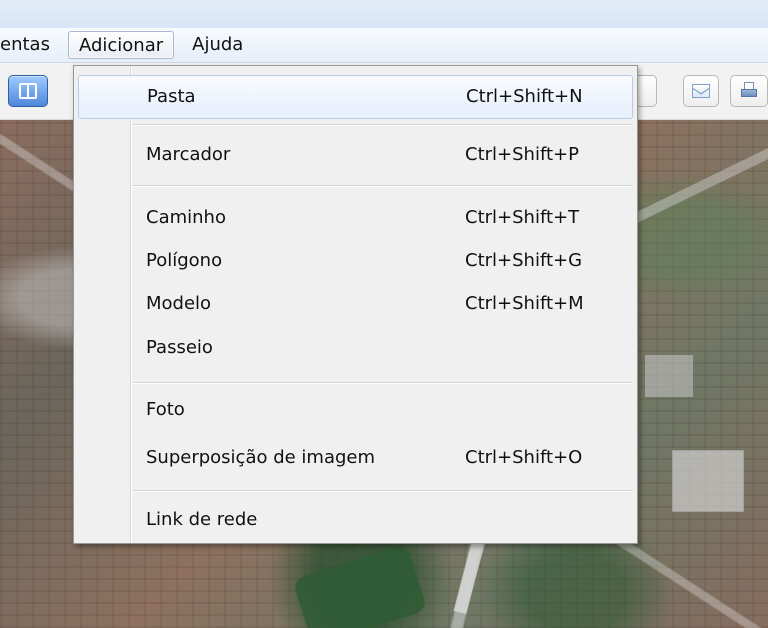 The width and height of the screenshot is (768, 628). Describe the element at coordinates (171, 96) in the screenshot. I see `menu-item-label: Pasta` at that location.